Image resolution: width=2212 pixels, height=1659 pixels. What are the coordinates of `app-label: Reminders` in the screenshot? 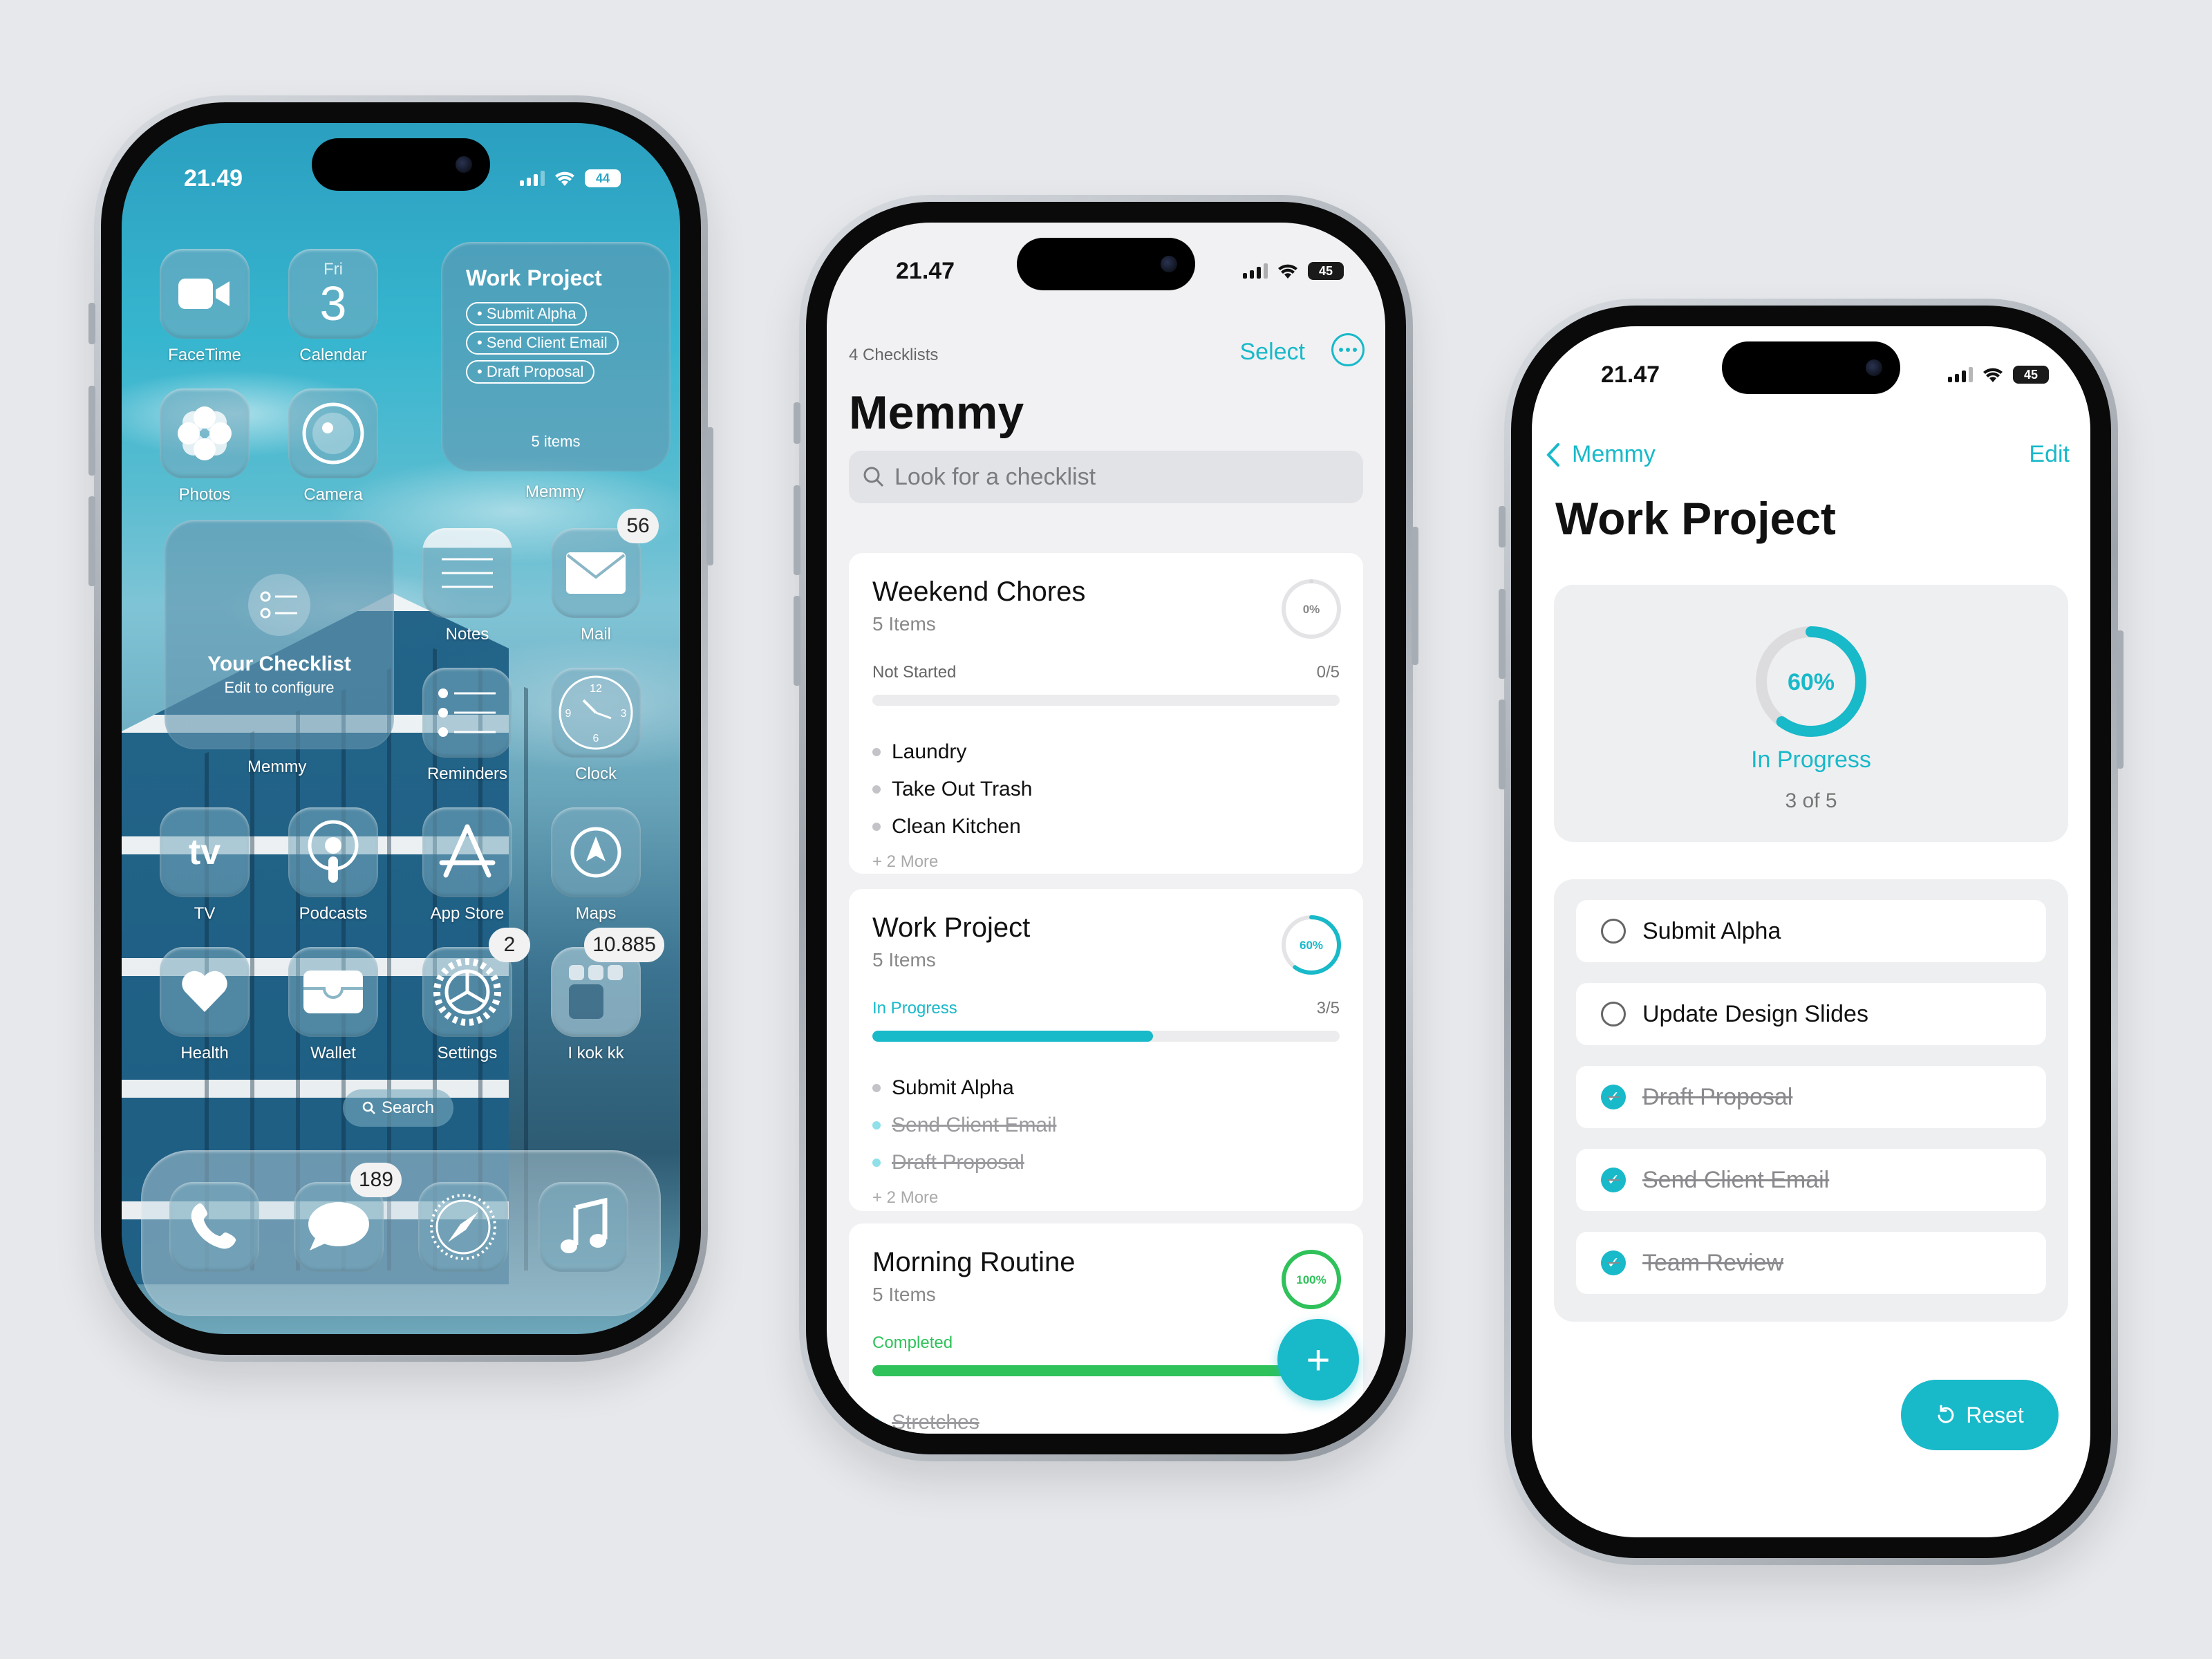 It's located at (467, 774).